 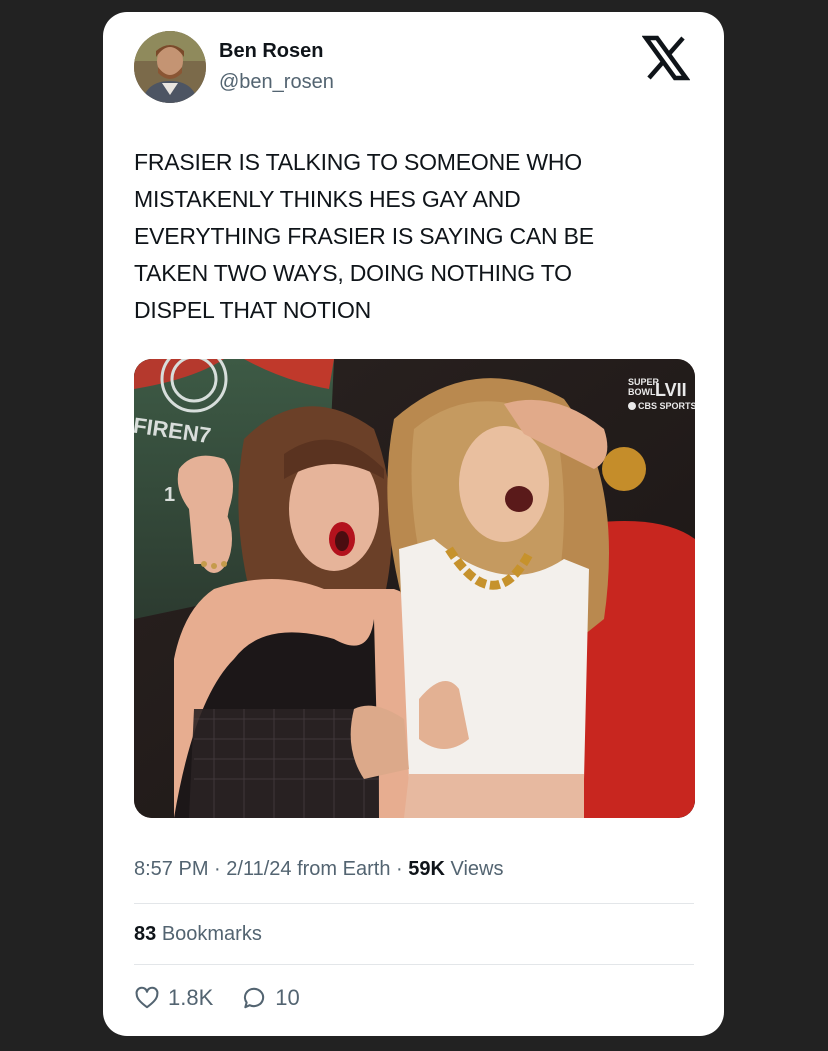 I want to click on bookmarks-count: 83, so click(x=145, y=934).